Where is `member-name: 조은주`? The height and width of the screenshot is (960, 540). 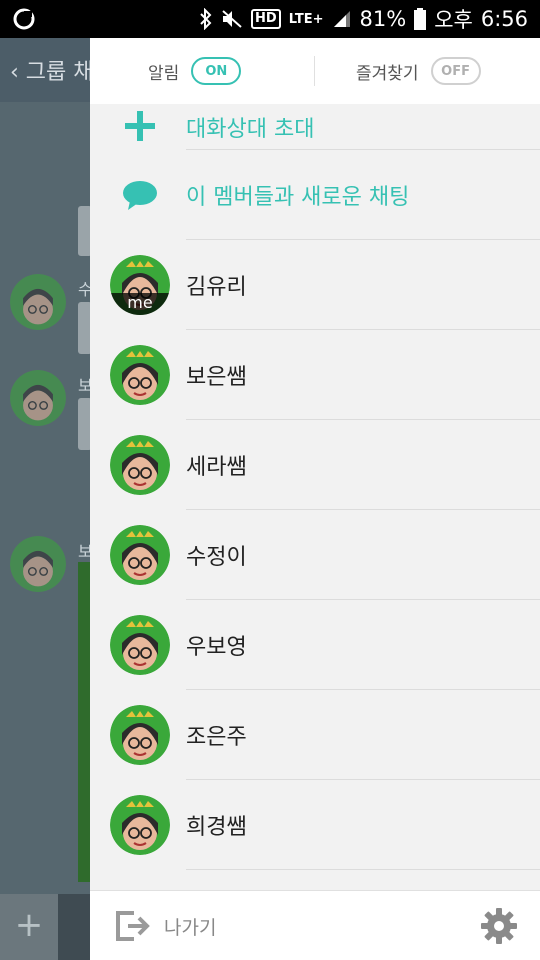
member-name: 조은주 is located at coordinates (216, 737).